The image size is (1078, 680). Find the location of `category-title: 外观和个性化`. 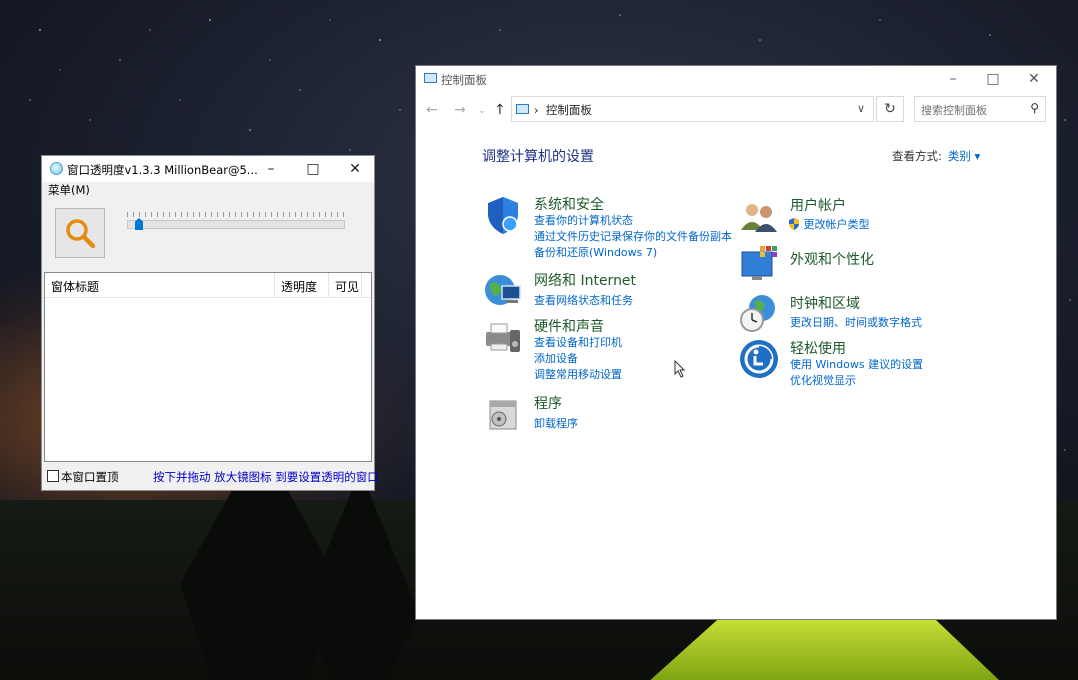

category-title: 外观和个性化 is located at coordinates (832, 259).